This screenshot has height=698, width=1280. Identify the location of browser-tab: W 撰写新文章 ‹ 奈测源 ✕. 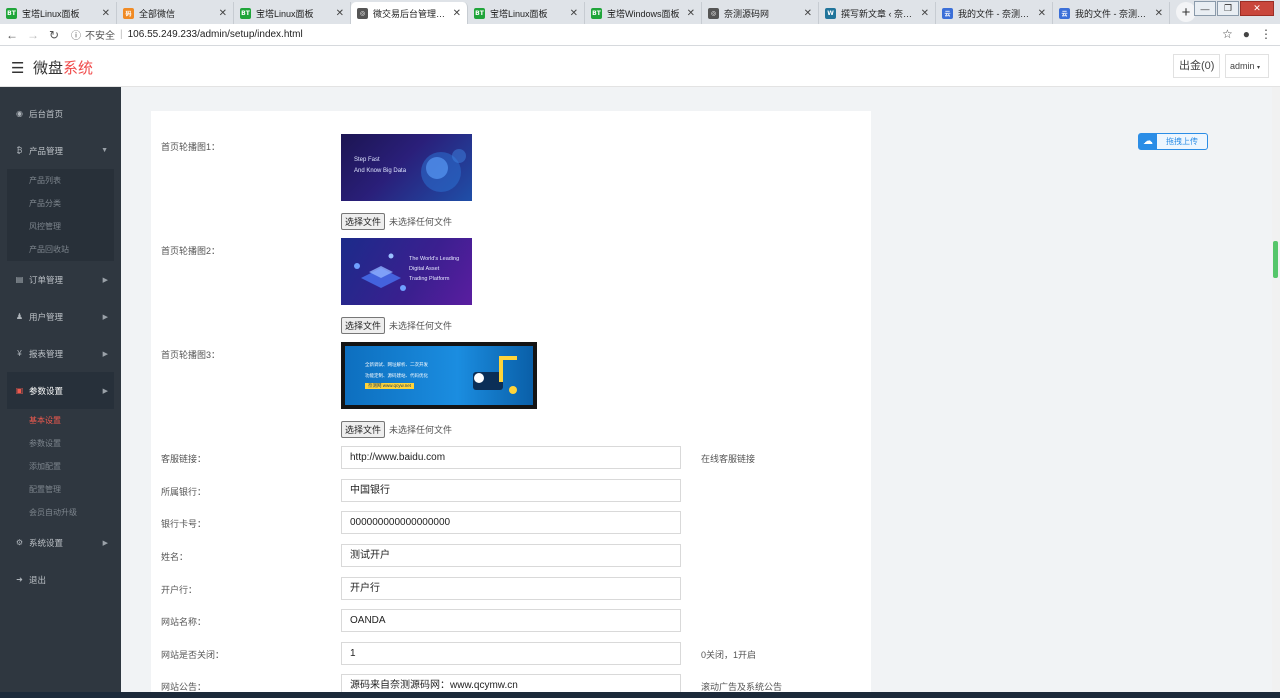
(877, 13).